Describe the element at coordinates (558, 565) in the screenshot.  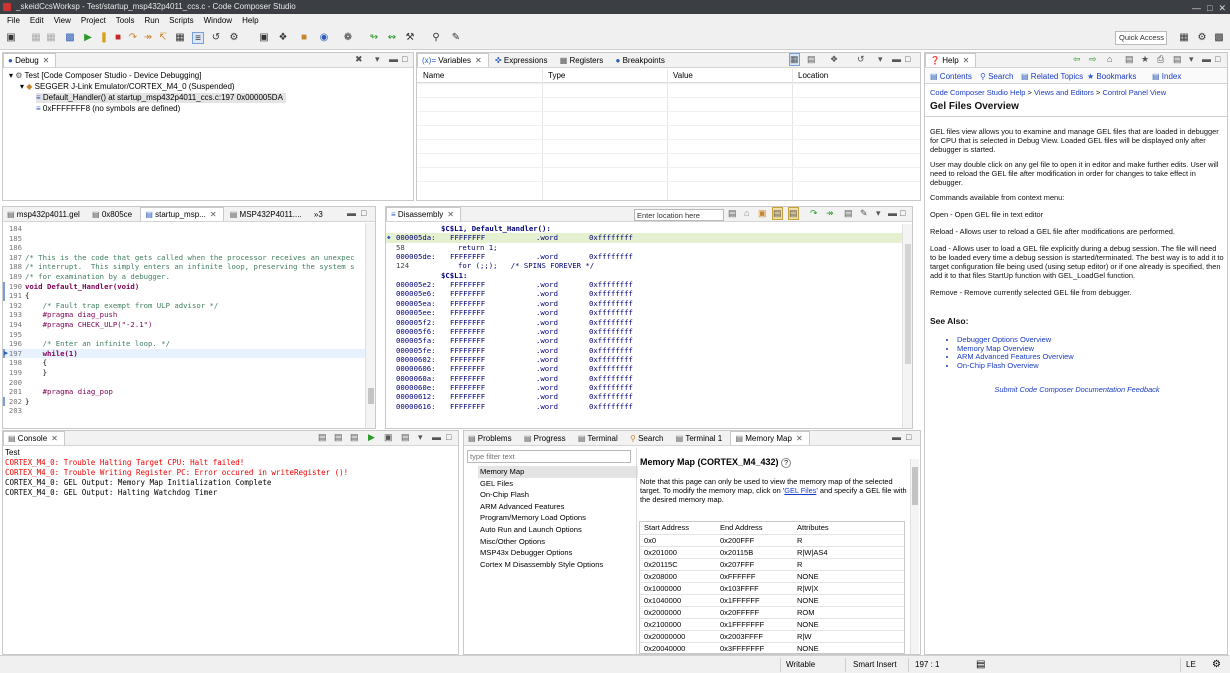
I see `properties-tree-item: Cortex M Disassembly Style Options` at that location.